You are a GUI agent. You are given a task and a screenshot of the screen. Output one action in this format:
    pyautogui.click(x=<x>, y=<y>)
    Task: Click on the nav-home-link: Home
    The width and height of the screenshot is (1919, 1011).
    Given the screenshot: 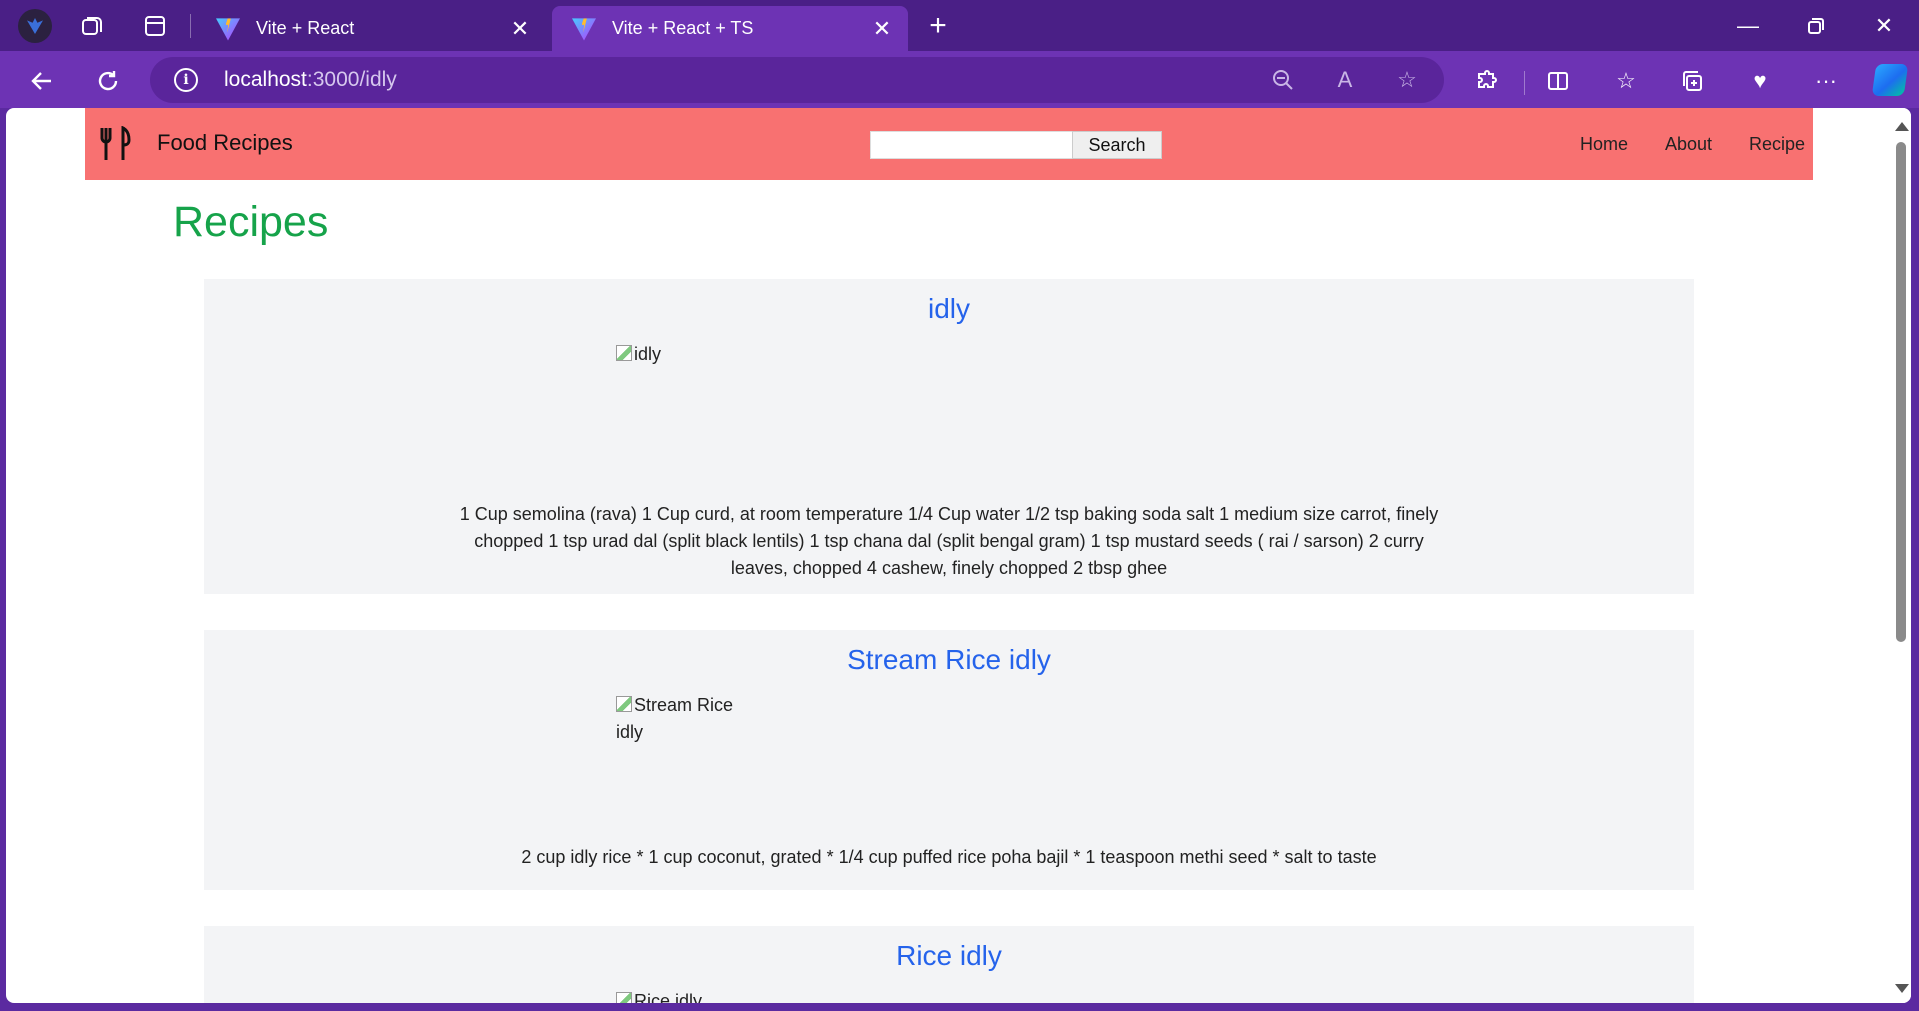 What is the action you would take?
    pyautogui.click(x=1604, y=144)
    